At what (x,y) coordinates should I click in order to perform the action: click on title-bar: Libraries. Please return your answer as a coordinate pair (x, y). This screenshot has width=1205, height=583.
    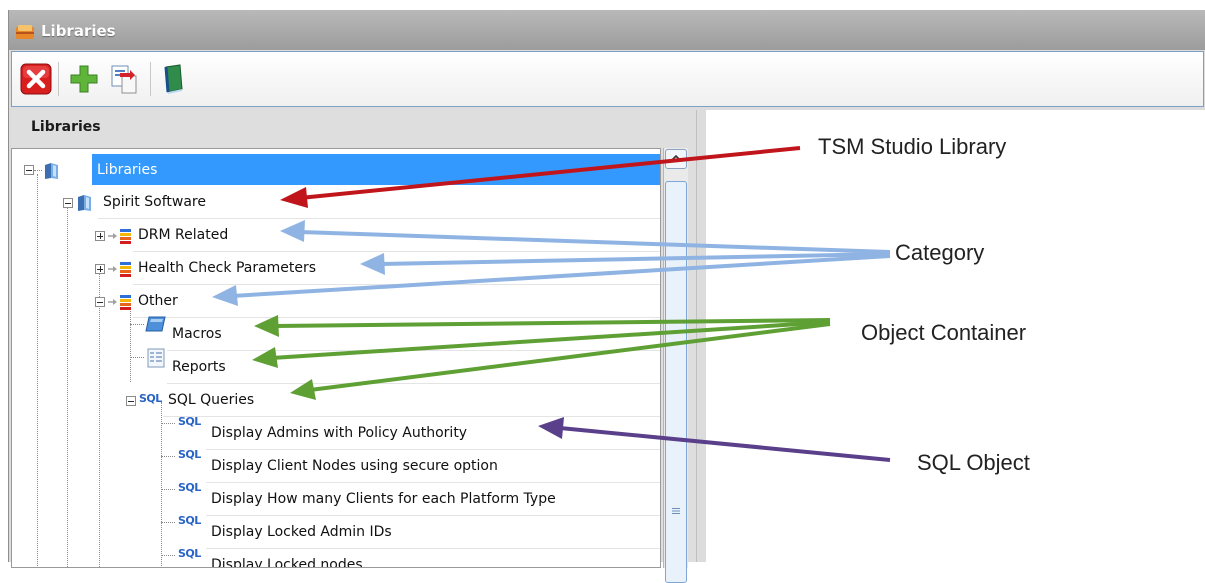
    Looking at the image, I should click on (607, 30).